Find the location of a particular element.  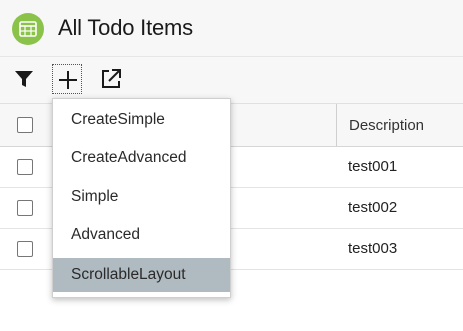

menu-item-scrollablelayout: ScrollableLayout is located at coordinates (141, 275).